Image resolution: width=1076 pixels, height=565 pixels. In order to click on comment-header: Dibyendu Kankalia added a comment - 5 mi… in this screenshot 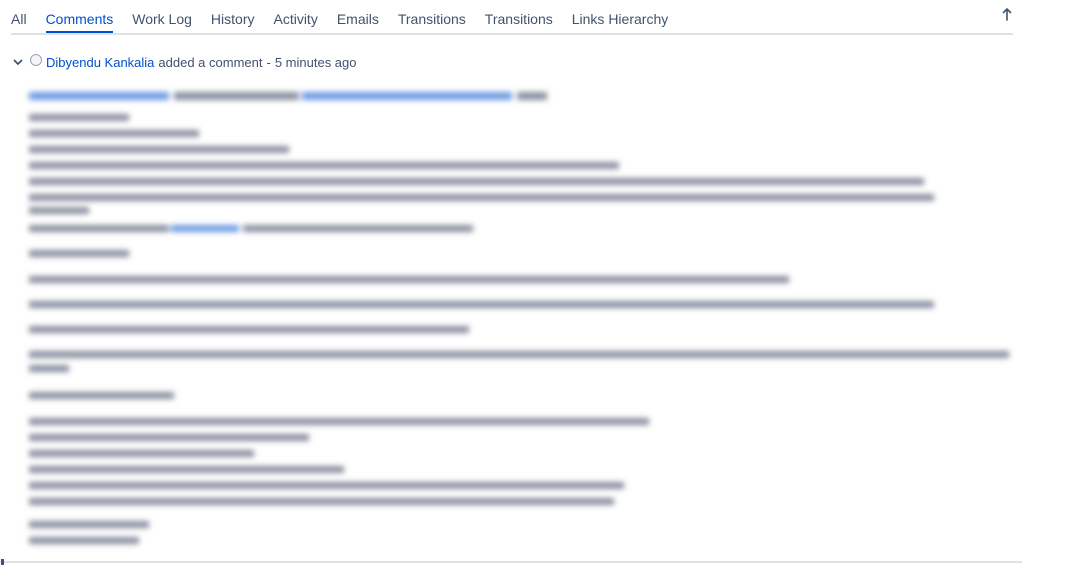, I will do `click(184, 61)`.